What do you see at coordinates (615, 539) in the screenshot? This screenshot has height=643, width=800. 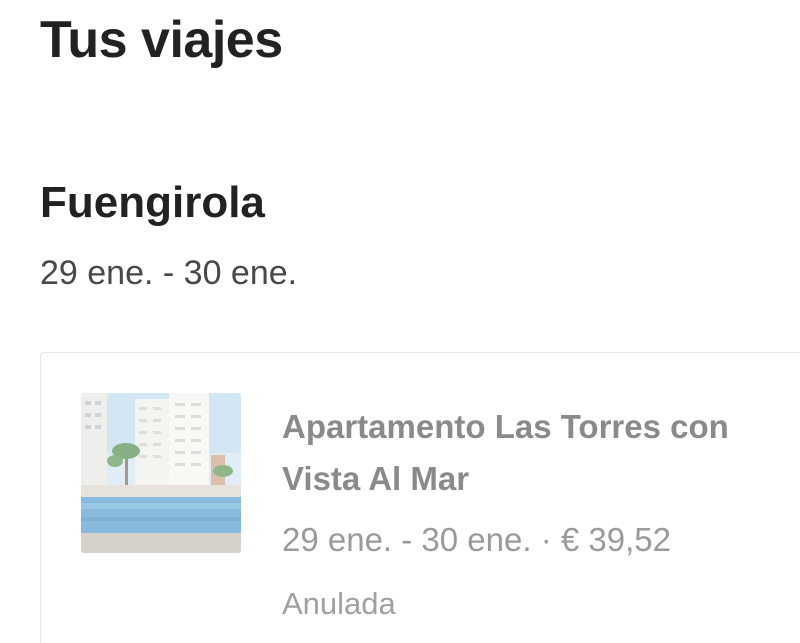 I see `reservation-price: € 39,52` at bounding box center [615, 539].